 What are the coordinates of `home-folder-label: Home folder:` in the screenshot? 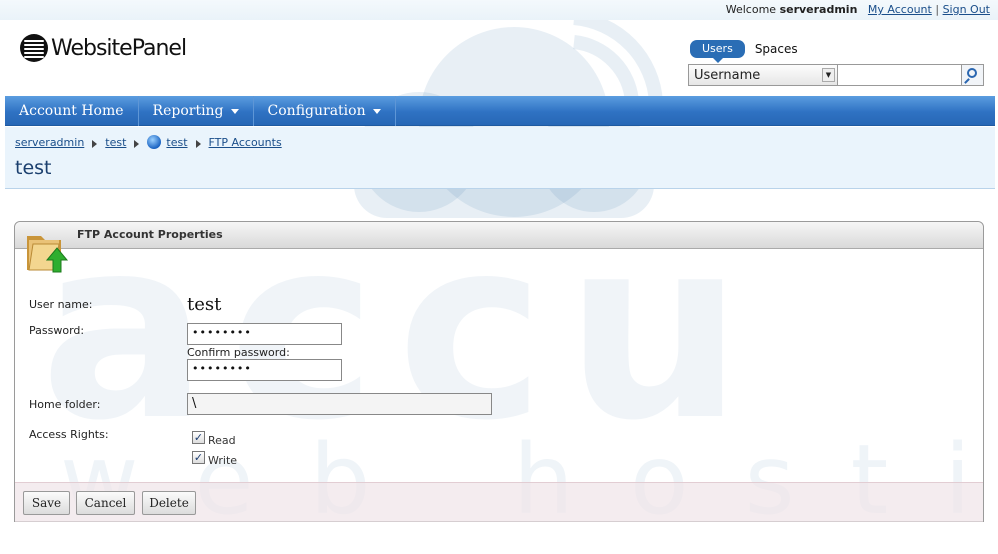 It's located at (65, 404).